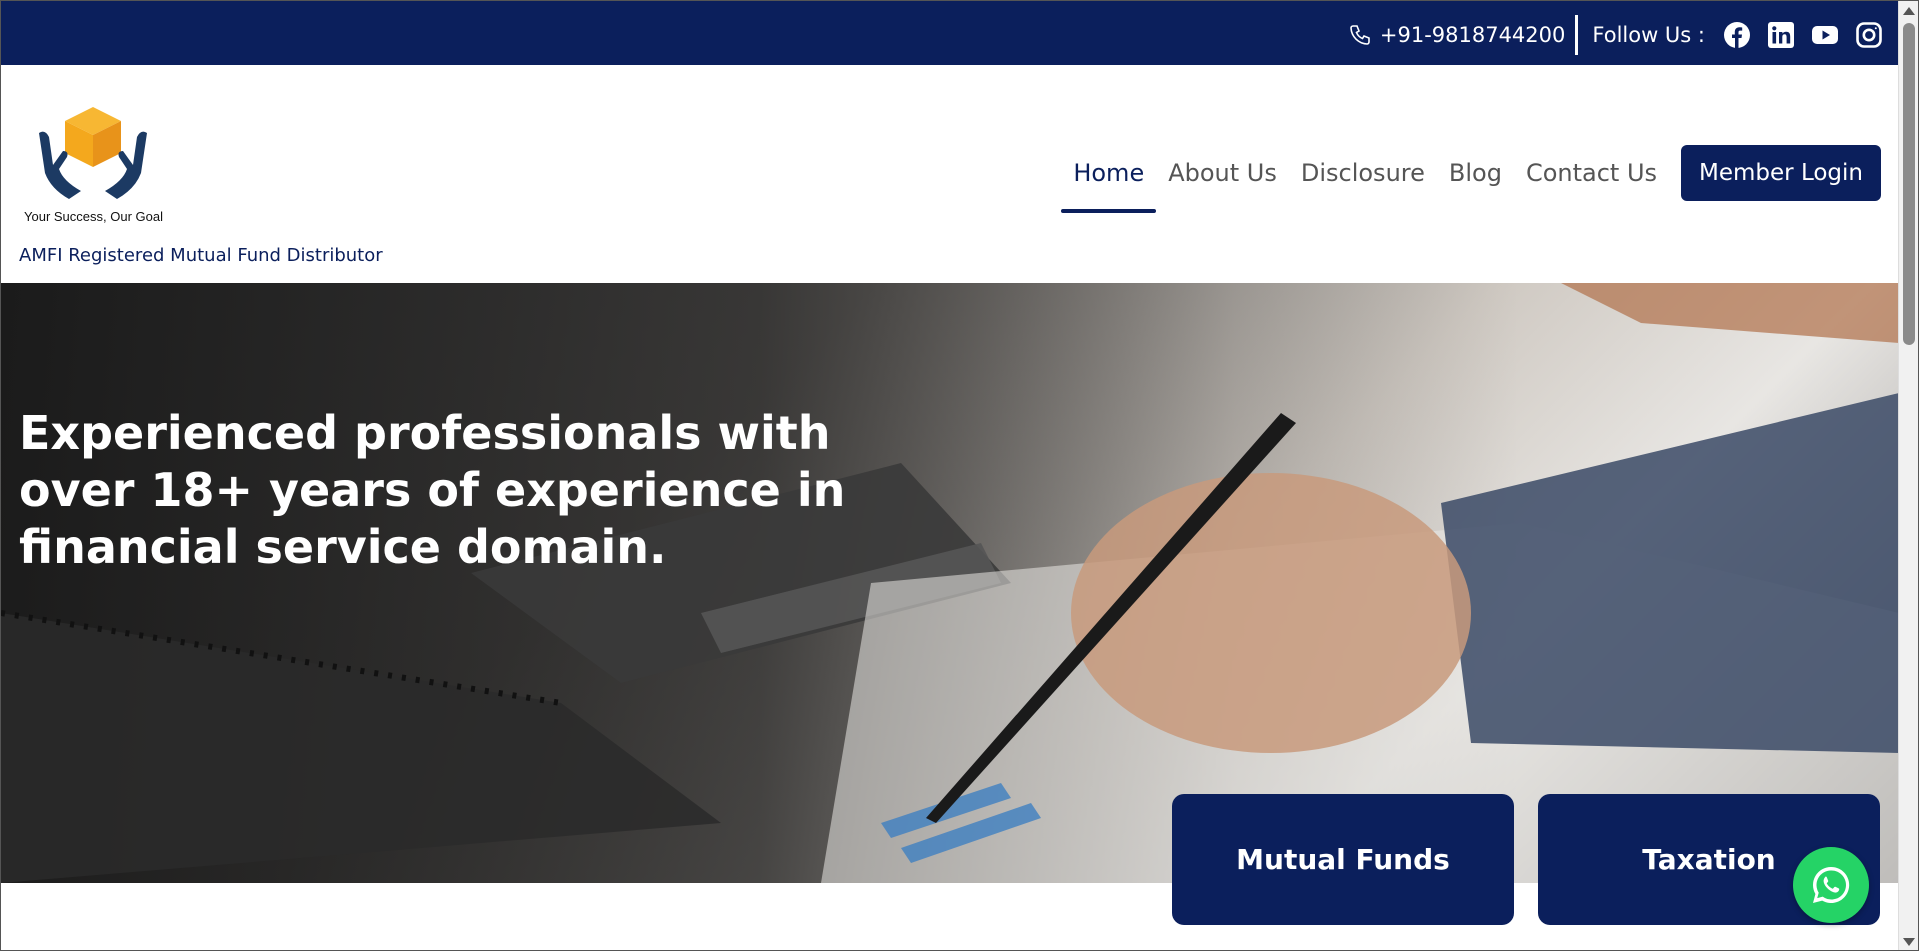 This screenshot has width=1919, height=951. What do you see at coordinates (1591, 173) in the screenshot?
I see `nav-contact-us: Contact Us` at bounding box center [1591, 173].